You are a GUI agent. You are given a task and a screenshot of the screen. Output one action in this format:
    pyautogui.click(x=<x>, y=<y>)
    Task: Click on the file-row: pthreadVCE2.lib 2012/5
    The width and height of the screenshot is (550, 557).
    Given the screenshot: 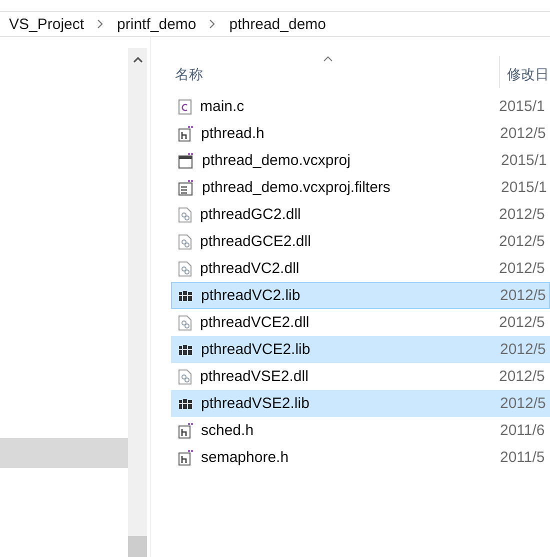 What is the action you would take?
    pyautogui.click(x=360, y=349)
    